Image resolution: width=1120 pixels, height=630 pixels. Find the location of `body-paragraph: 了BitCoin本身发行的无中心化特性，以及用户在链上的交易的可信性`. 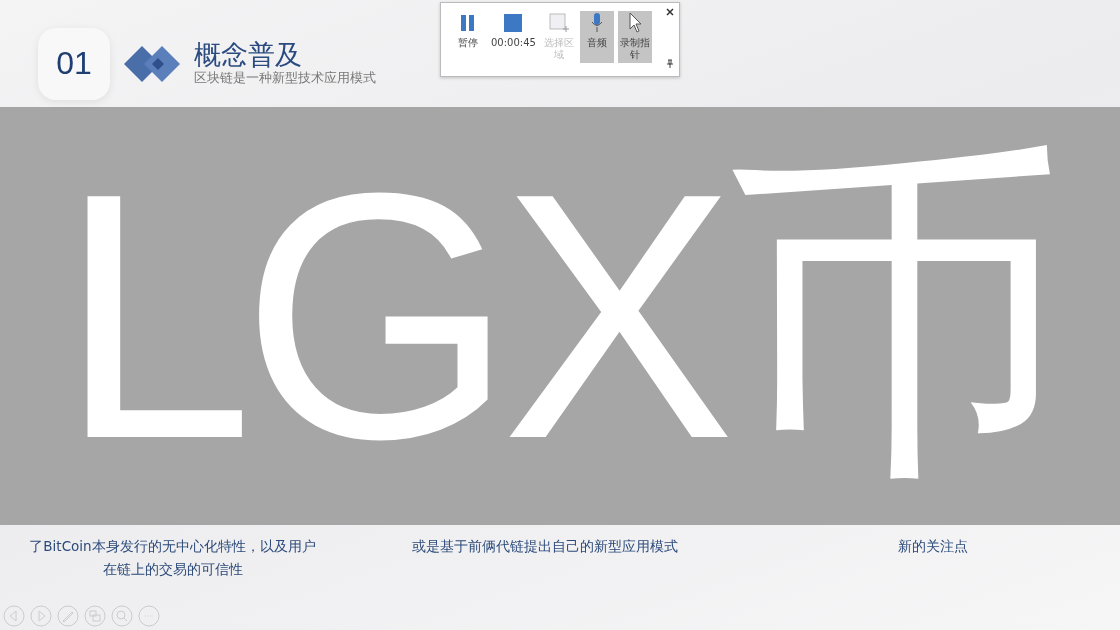

body-paragraph: 了BitCoin本身发行的无中心化特性，以及用户在链上的交易的可信性 is located at coordinates (172, 558).